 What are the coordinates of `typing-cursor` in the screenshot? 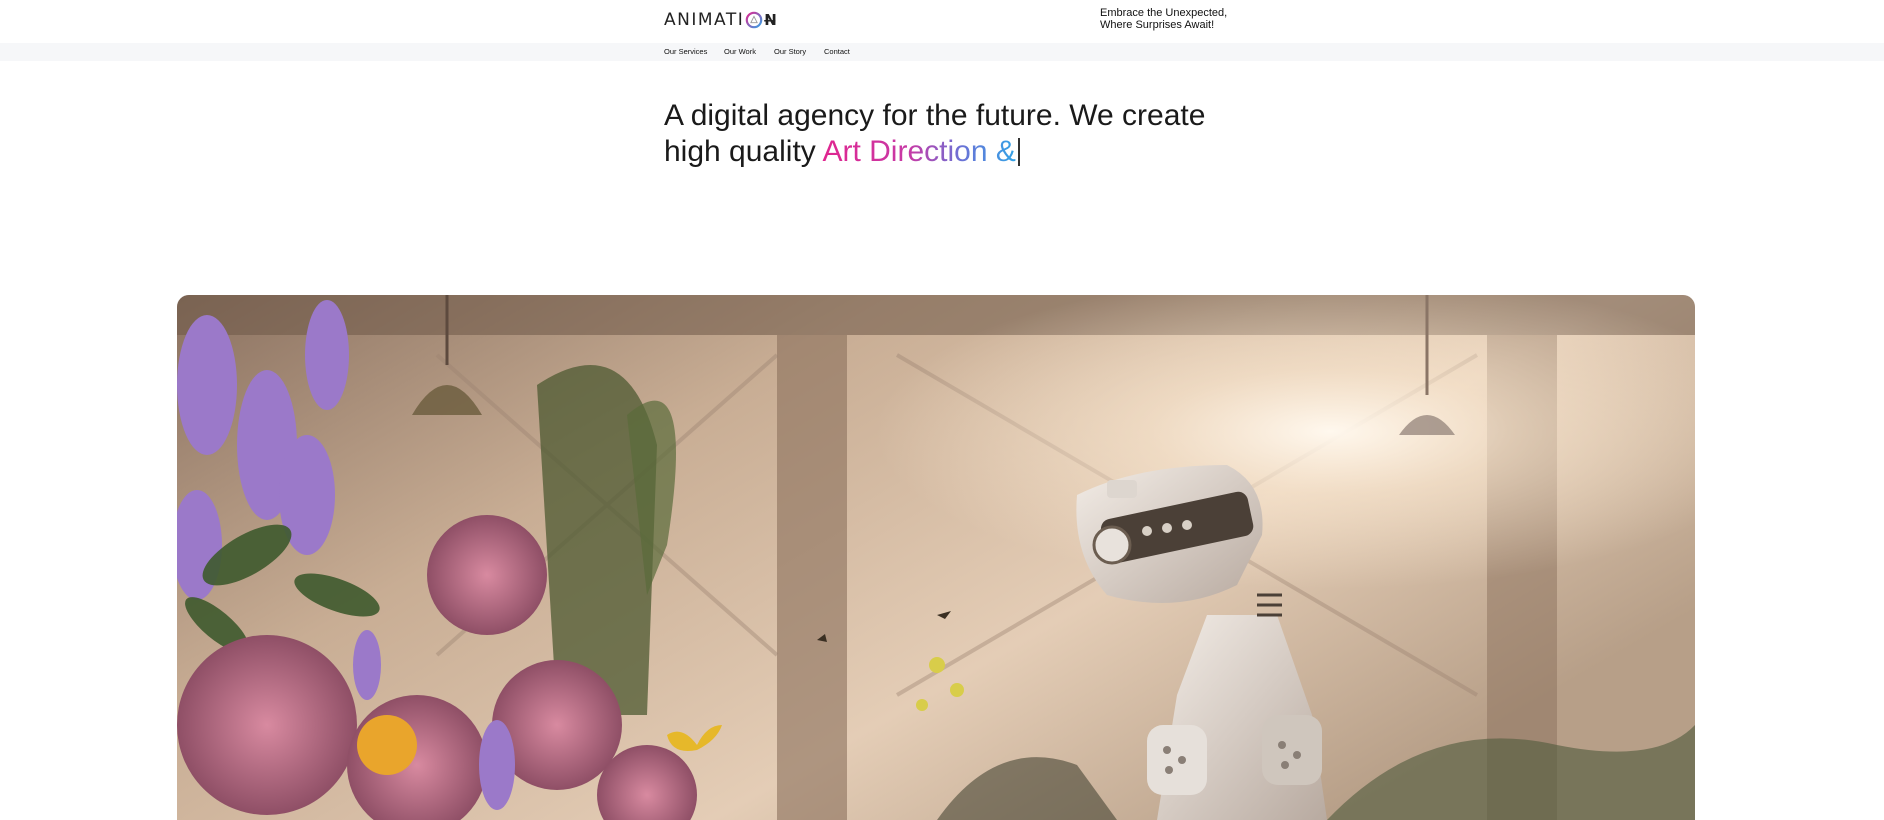 It's located at (1018, 152).